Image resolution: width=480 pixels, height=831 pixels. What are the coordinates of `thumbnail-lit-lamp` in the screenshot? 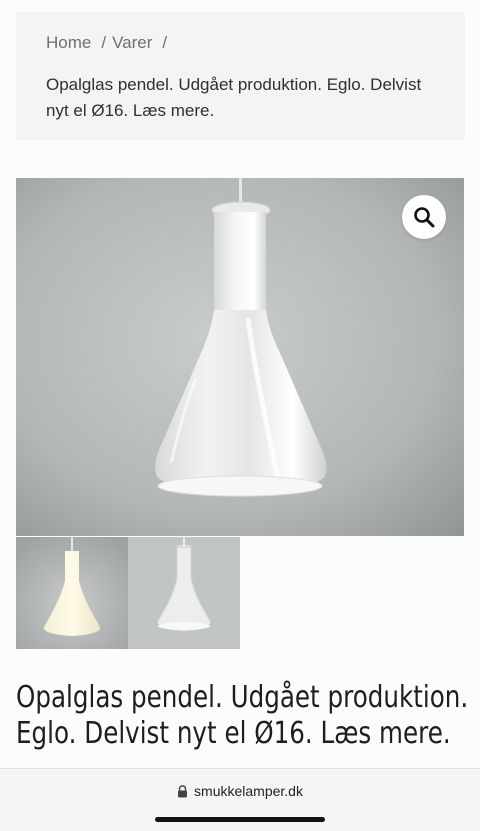 It's located at (72, 593).